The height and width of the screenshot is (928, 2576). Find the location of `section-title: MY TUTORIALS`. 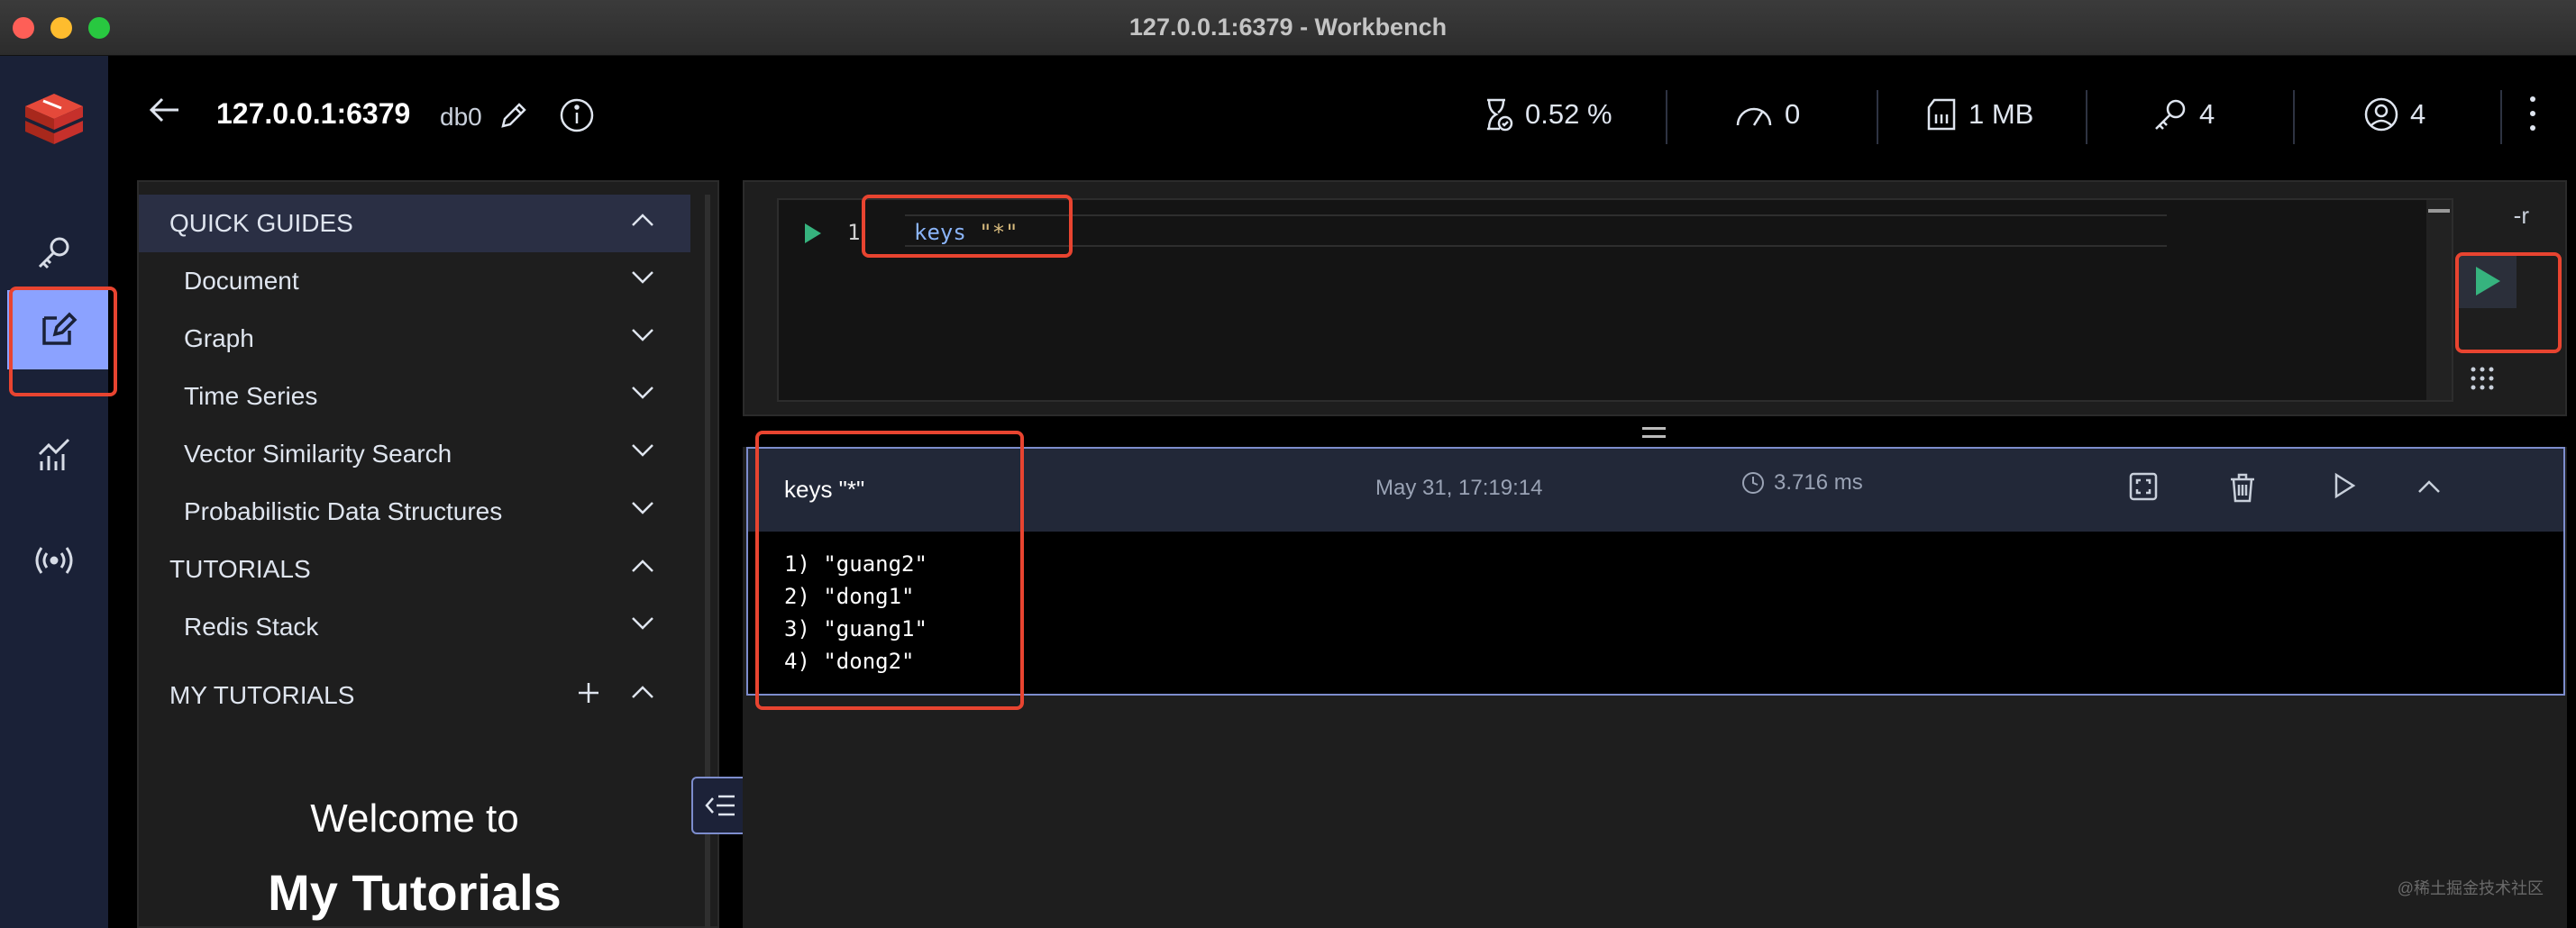

section-title: MY TUTORIALS is located at coordinates (262, 695).